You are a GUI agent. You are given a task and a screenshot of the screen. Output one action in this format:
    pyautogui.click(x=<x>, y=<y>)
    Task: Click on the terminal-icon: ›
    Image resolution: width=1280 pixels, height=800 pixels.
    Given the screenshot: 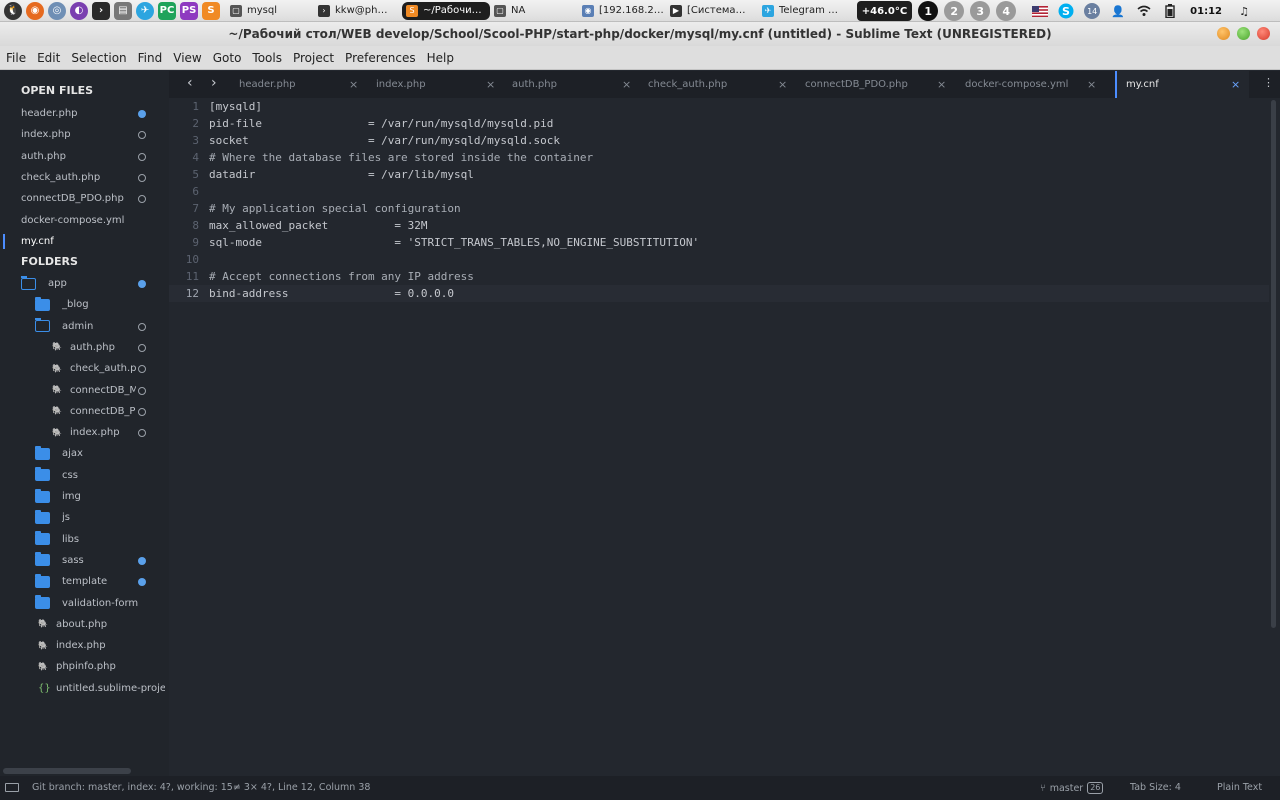 What is the action you would take?
    pyautogui.click(x=101, y=10)
    